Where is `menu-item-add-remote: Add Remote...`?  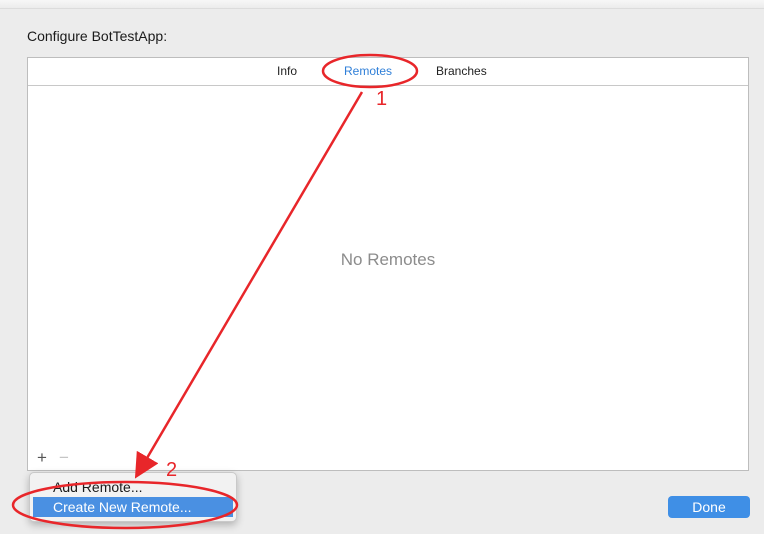 menu-item-add-remote: Add Remote... is located at coordinates (133, 487).